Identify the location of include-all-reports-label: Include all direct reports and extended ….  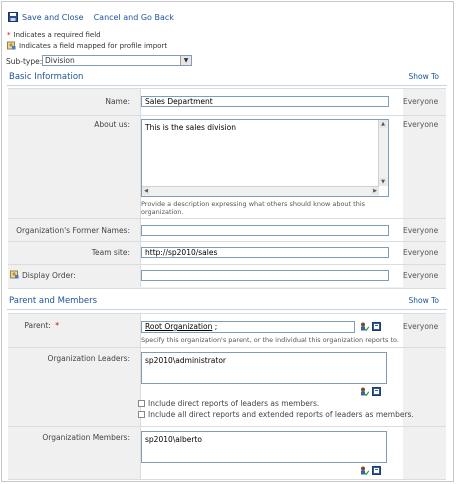
(281, 414).